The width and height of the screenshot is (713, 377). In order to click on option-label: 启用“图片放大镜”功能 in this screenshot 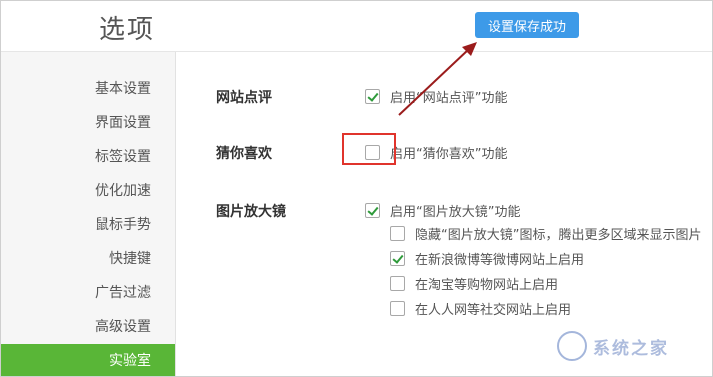, I will do `click(455, 212)`.